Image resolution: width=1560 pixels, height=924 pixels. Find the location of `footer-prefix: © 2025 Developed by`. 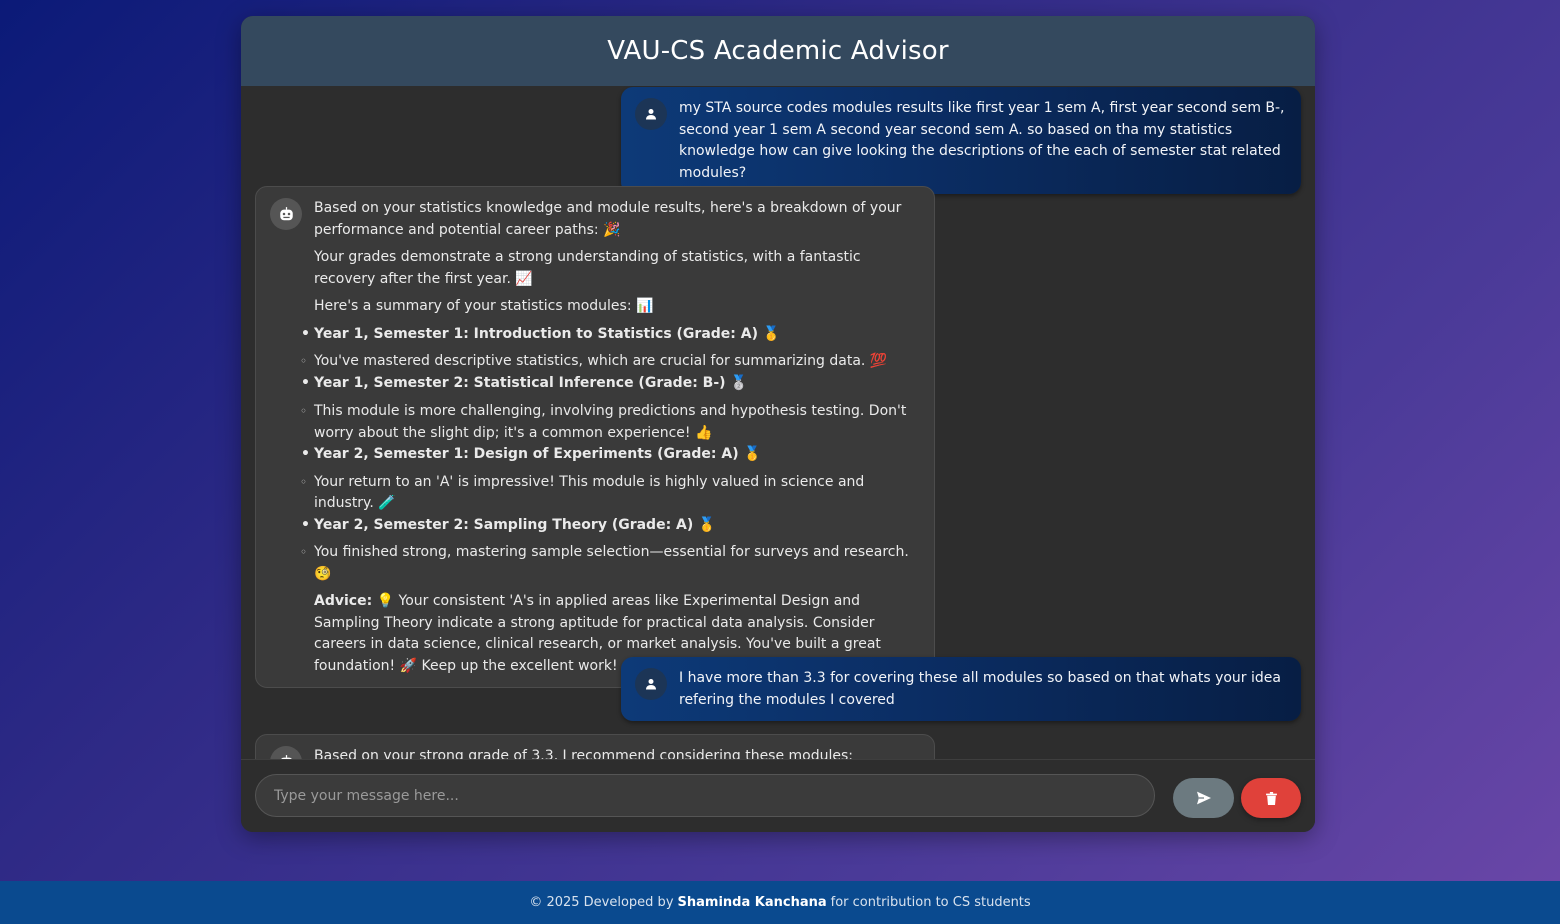

footer-prefix: © 2025 Developed by is located at coordinates (601, 902).